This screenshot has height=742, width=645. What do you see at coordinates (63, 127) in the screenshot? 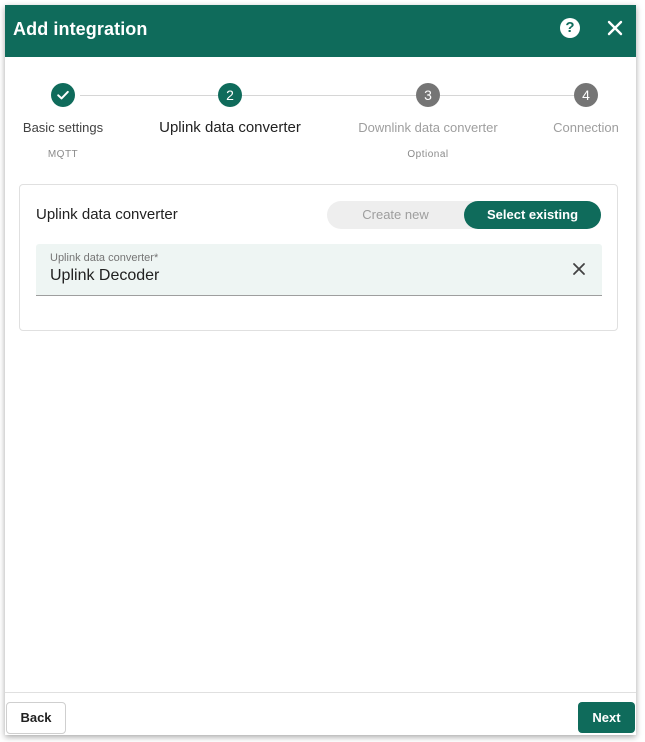
I see `step-1-label: Basic settings` at bounding box center [63, 127].